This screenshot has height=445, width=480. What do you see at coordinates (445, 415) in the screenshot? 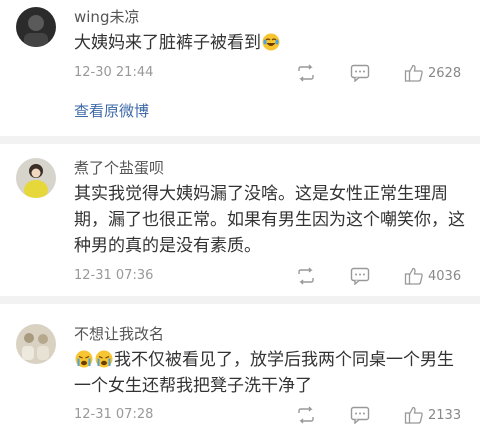
I see `like-count: 2133` at bounding box center [445, 415].